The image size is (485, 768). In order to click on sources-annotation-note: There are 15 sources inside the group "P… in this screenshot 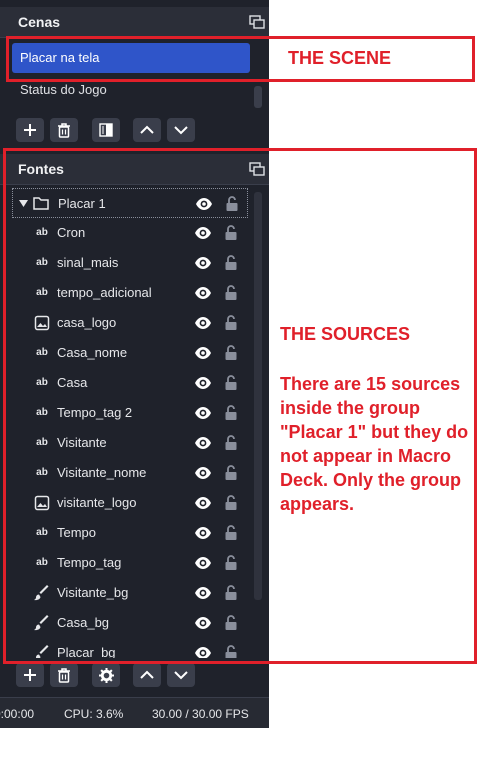, I will do `click(374, 444)`.